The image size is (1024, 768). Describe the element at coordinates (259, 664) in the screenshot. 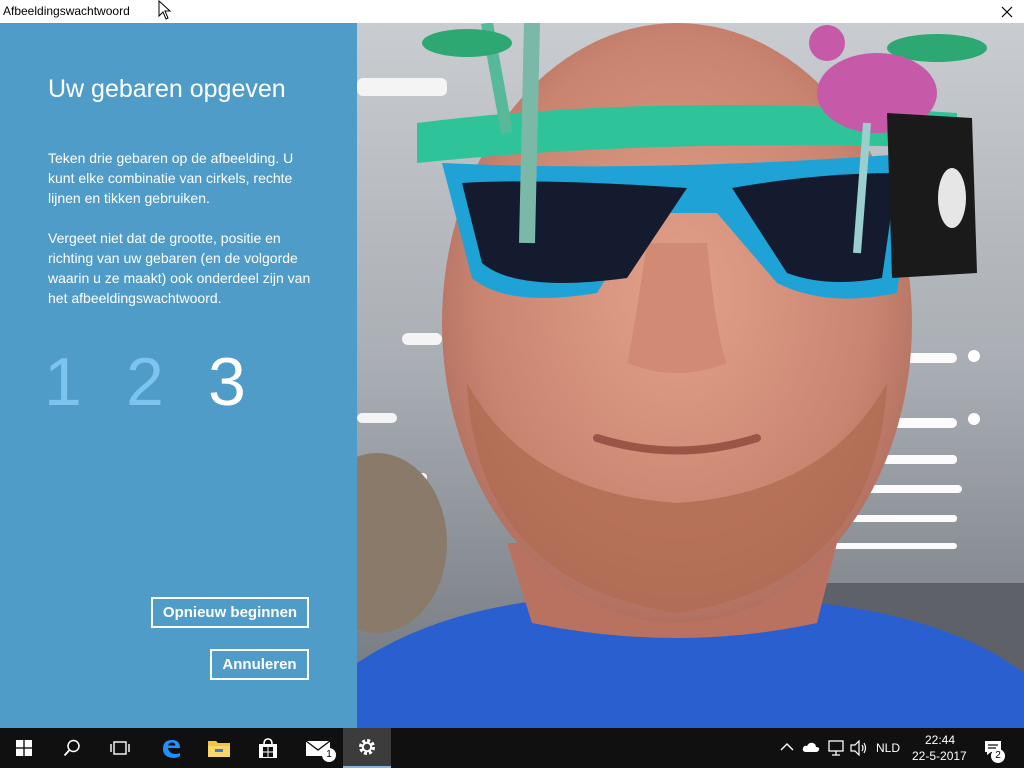

I see `cancel-button: Annuleren` at that location.